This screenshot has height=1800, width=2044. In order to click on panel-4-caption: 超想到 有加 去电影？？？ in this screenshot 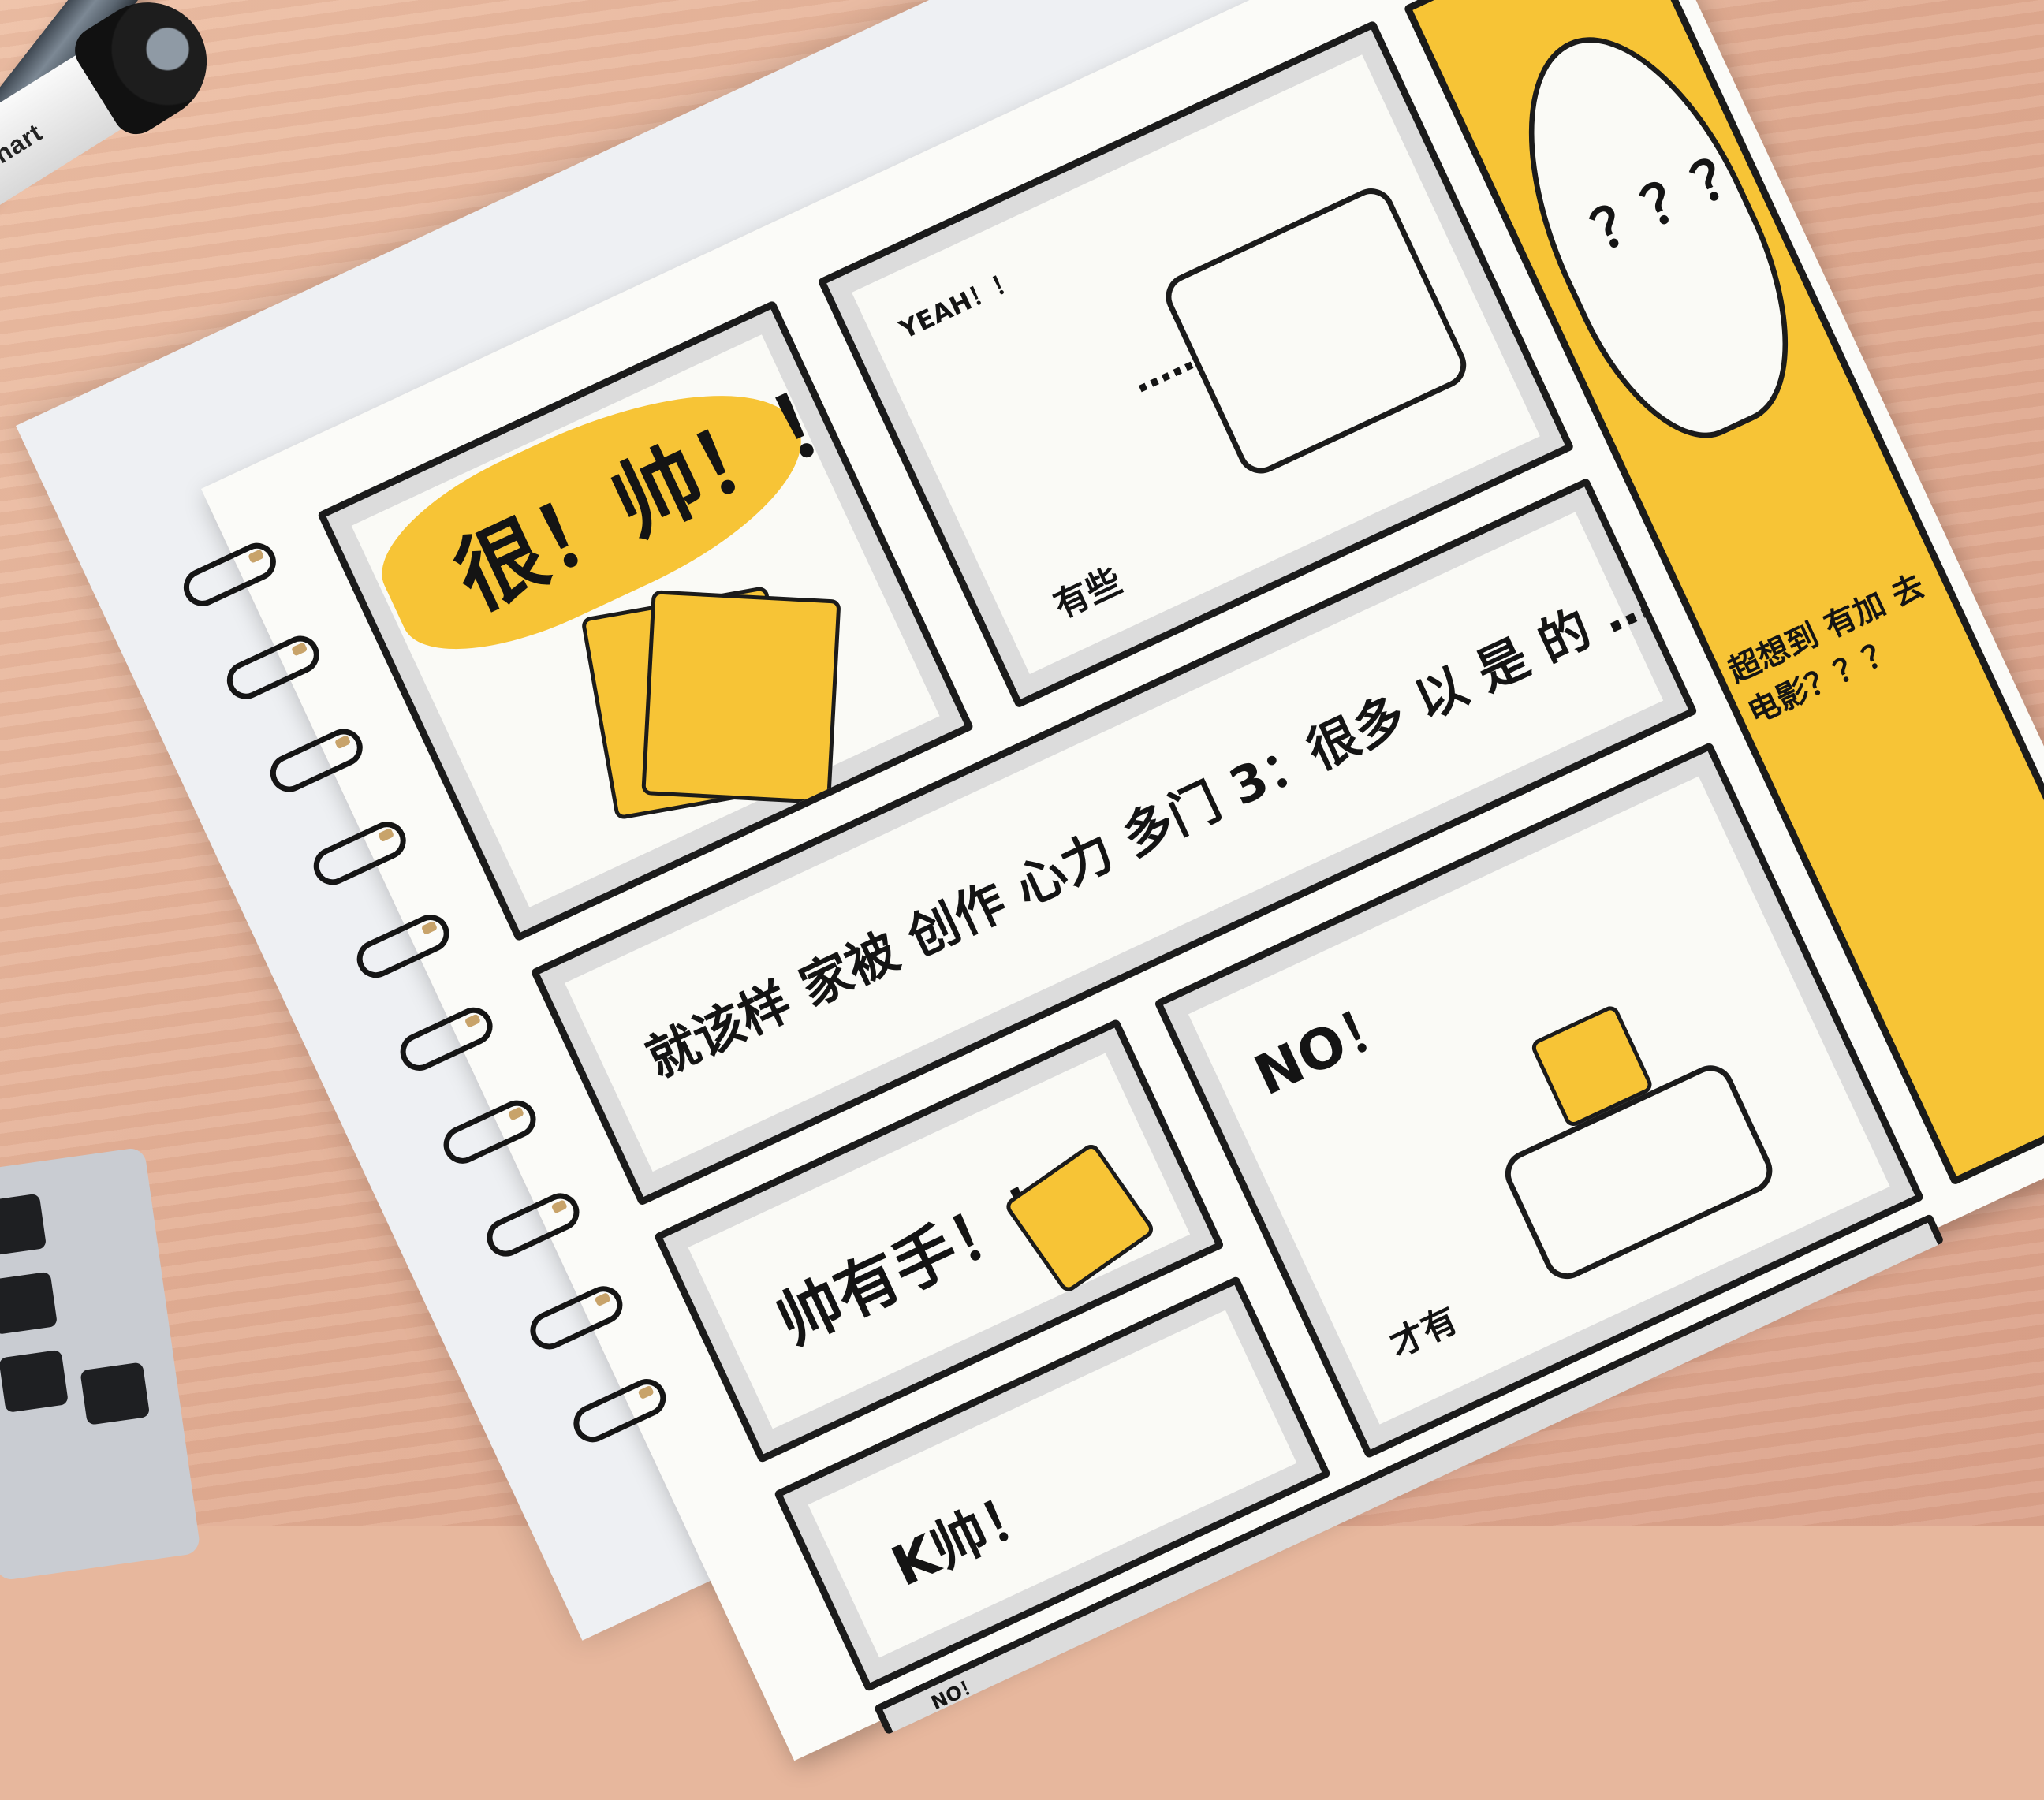, I will do `click(1826, 650)`.